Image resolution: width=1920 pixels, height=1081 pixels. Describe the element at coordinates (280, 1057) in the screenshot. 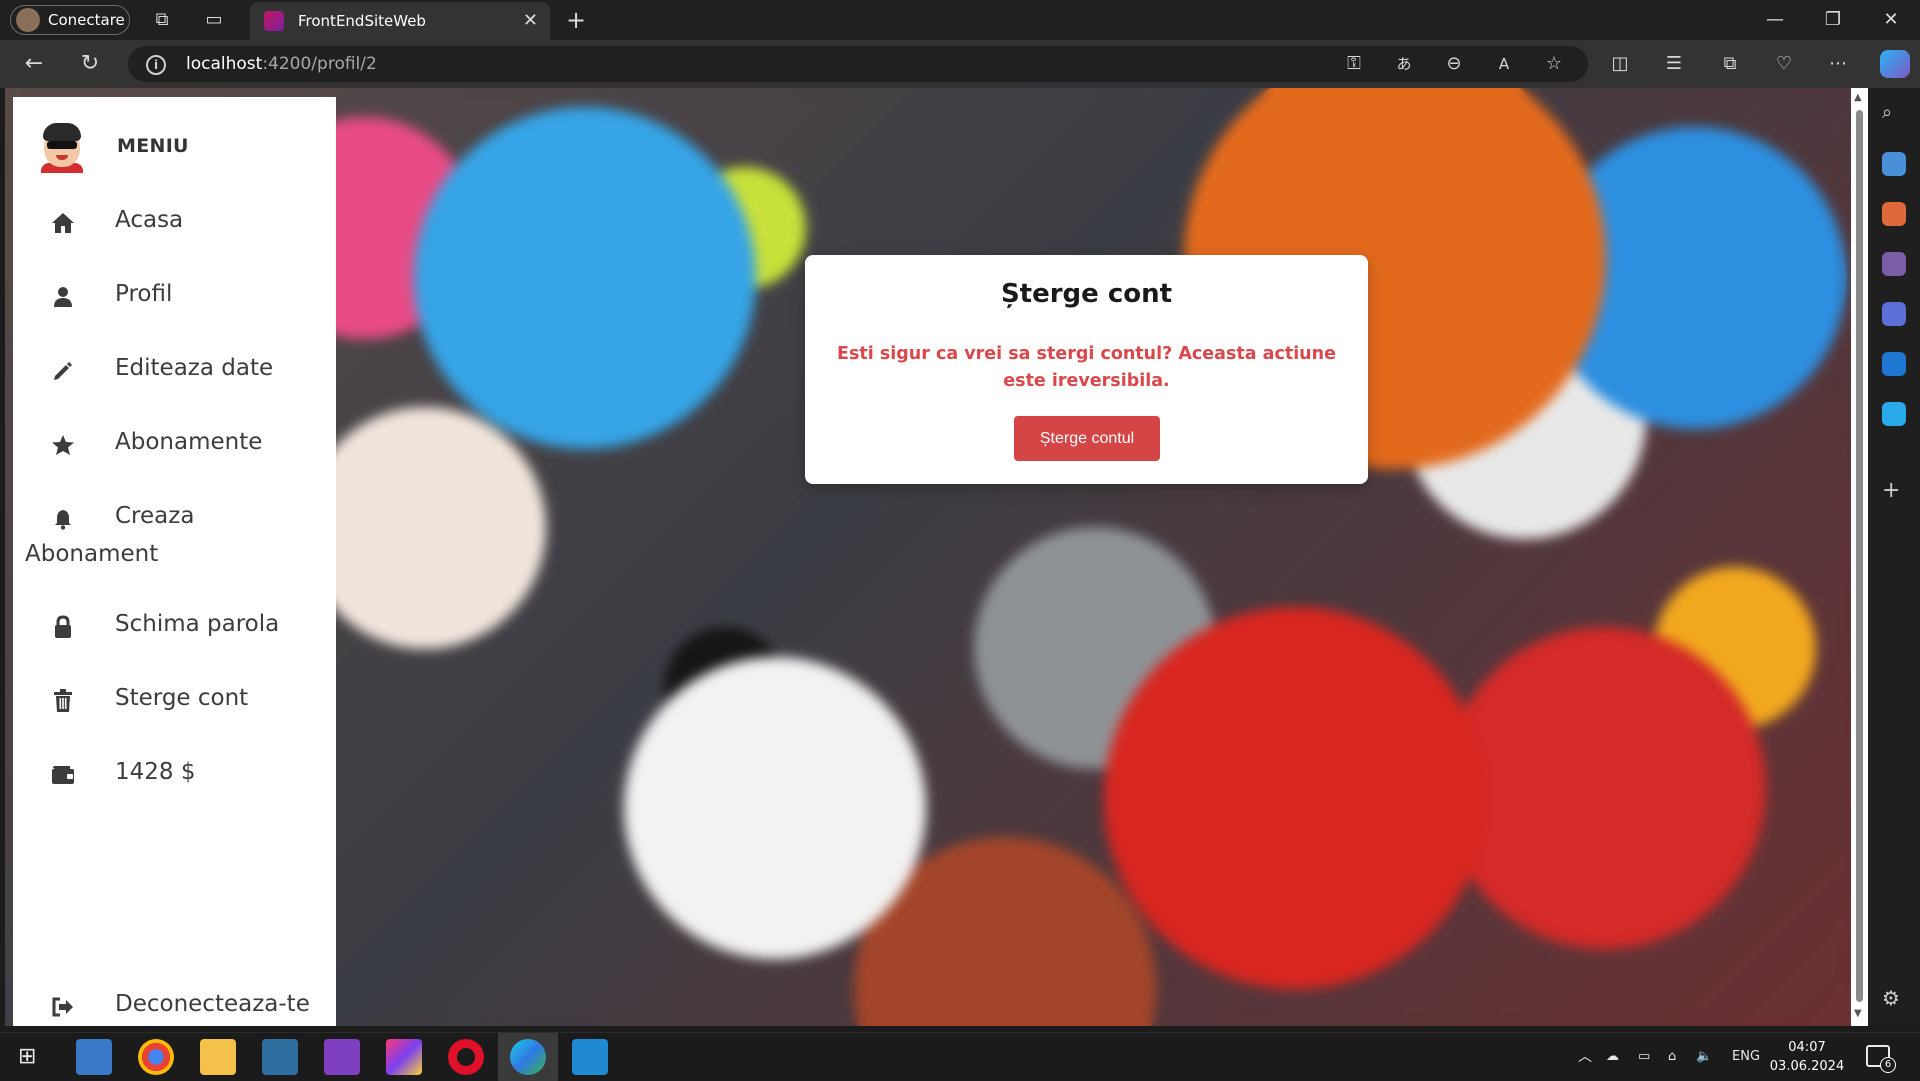

I see `mysql-workbench-icon` at that location.